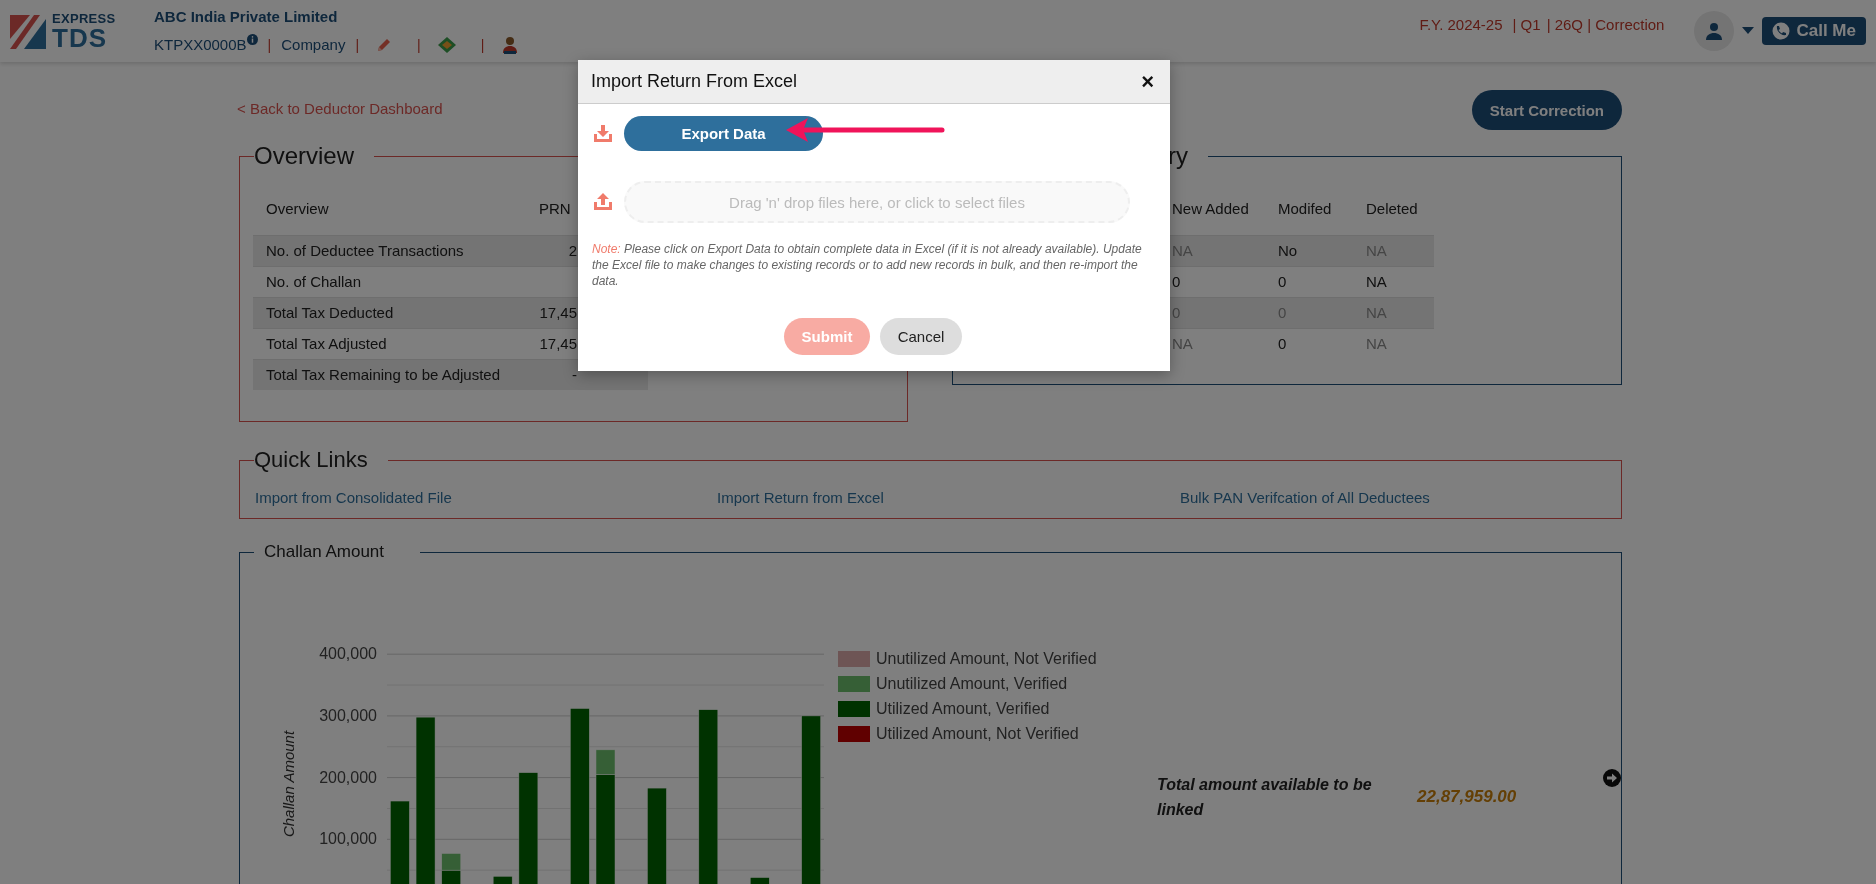 The image size is (1876, 884). What do you see at coordinates (977, 734) in the screenshot?
I see `legend-label: Utilized Amount, Not Verified` at bounding box center [977, 734].